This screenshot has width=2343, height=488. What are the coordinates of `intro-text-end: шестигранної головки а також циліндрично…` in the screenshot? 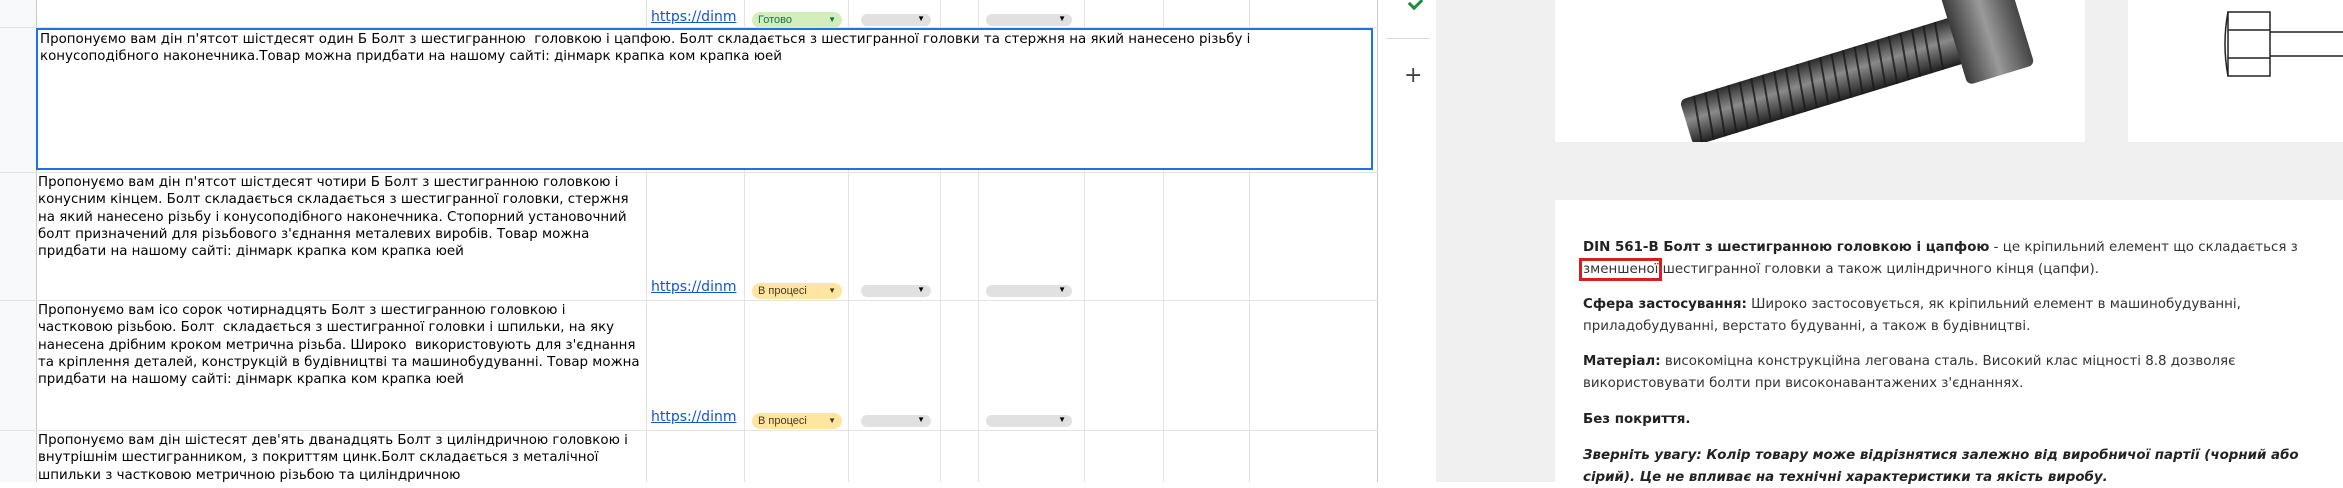 It's located at (1878, 269).